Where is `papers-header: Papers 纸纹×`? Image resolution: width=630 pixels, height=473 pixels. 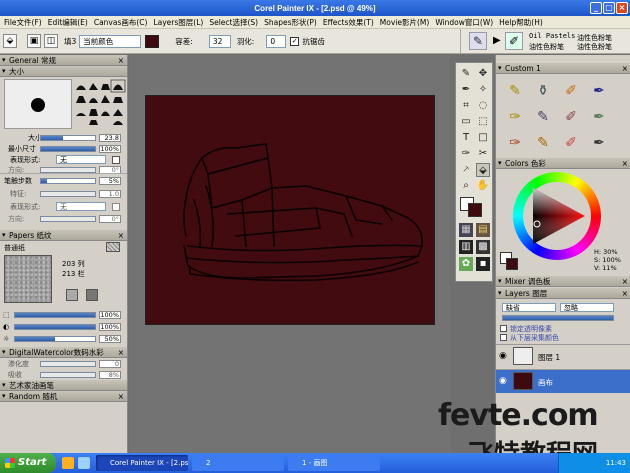
papers-header: Papers 纸纹× is located at coordinates (63, 235).